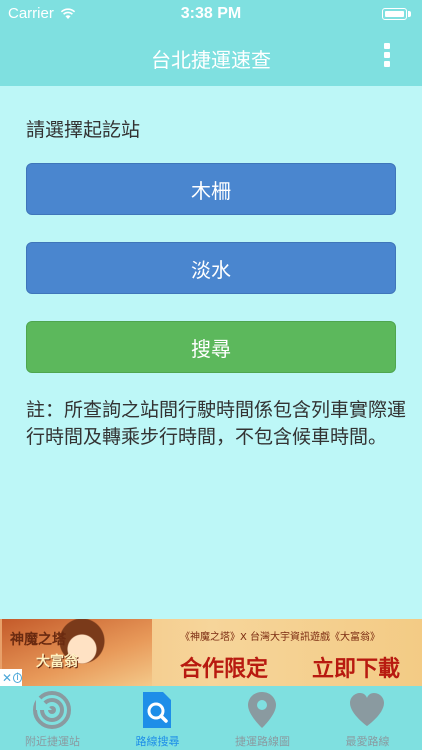 The image size is (422, 750). Describe the element at coordinates (157, 741) in the screenshot. I see `tab-label: 路線搜尋` at that location.